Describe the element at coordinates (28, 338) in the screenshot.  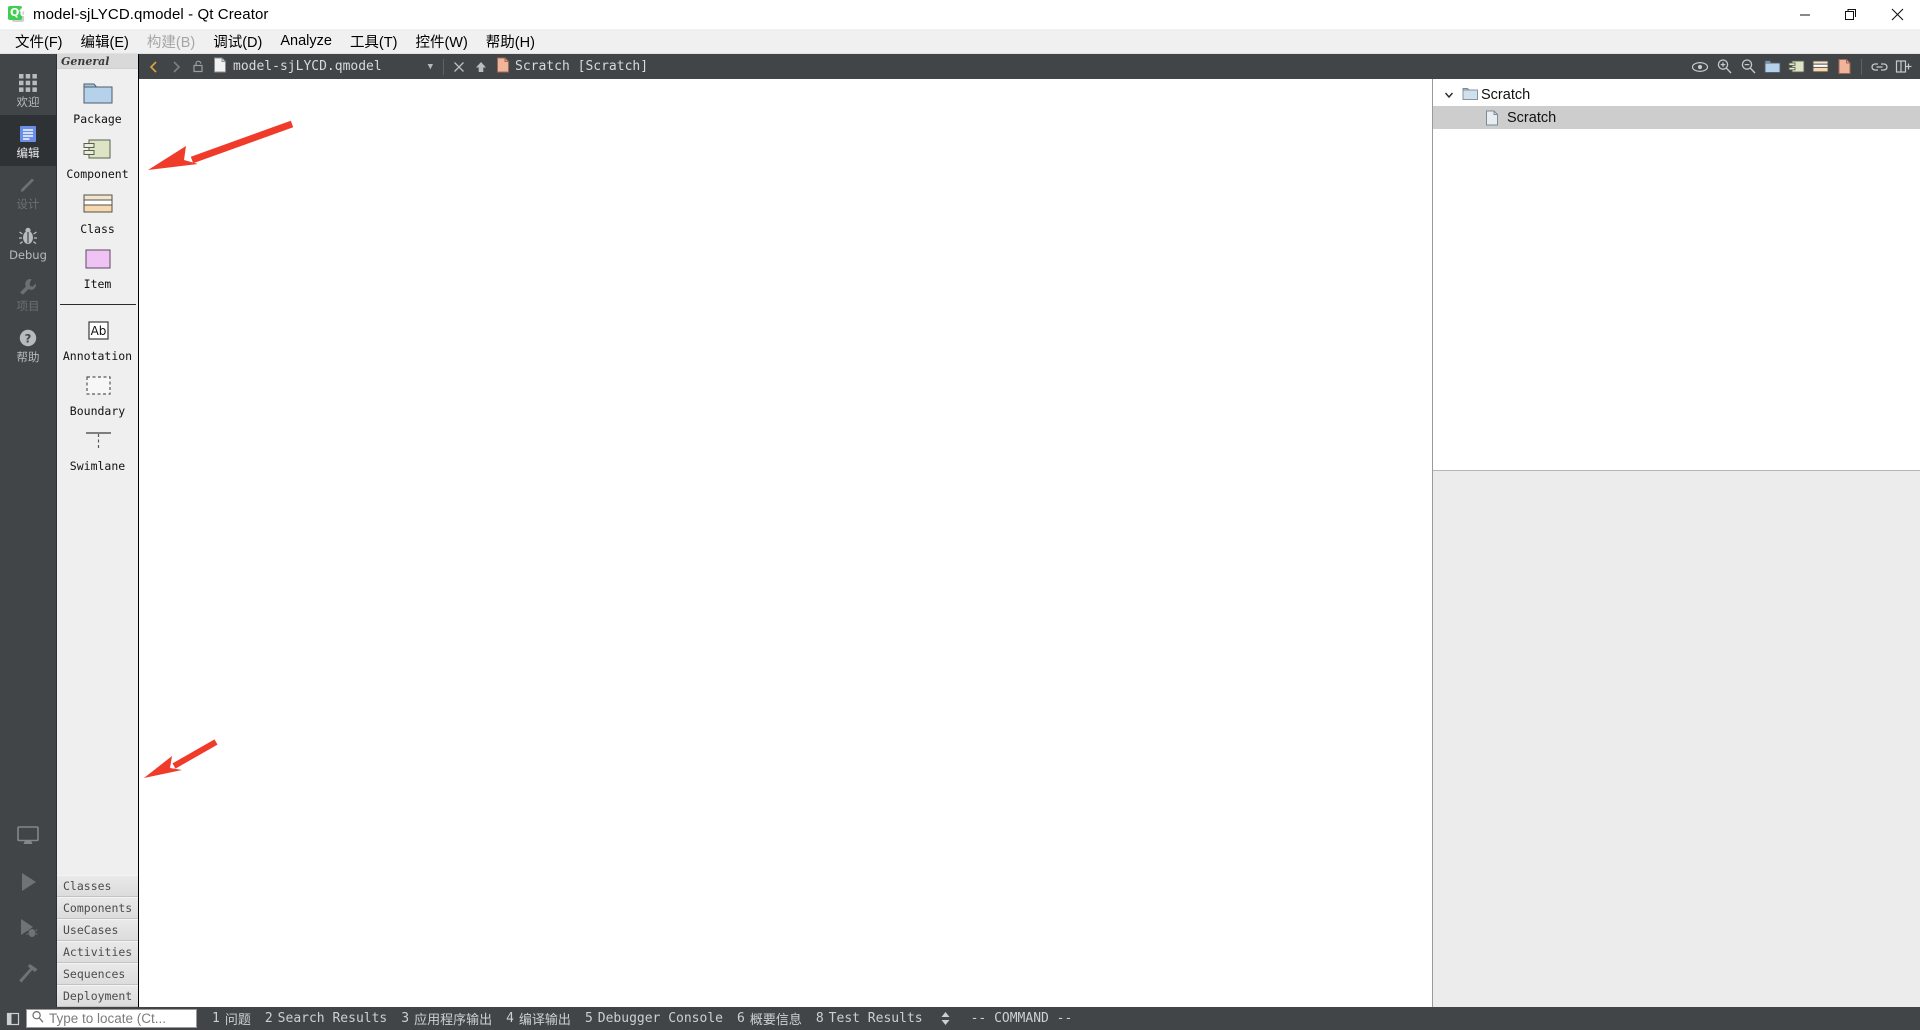
I see `question-circle-icon: ?` at that location.